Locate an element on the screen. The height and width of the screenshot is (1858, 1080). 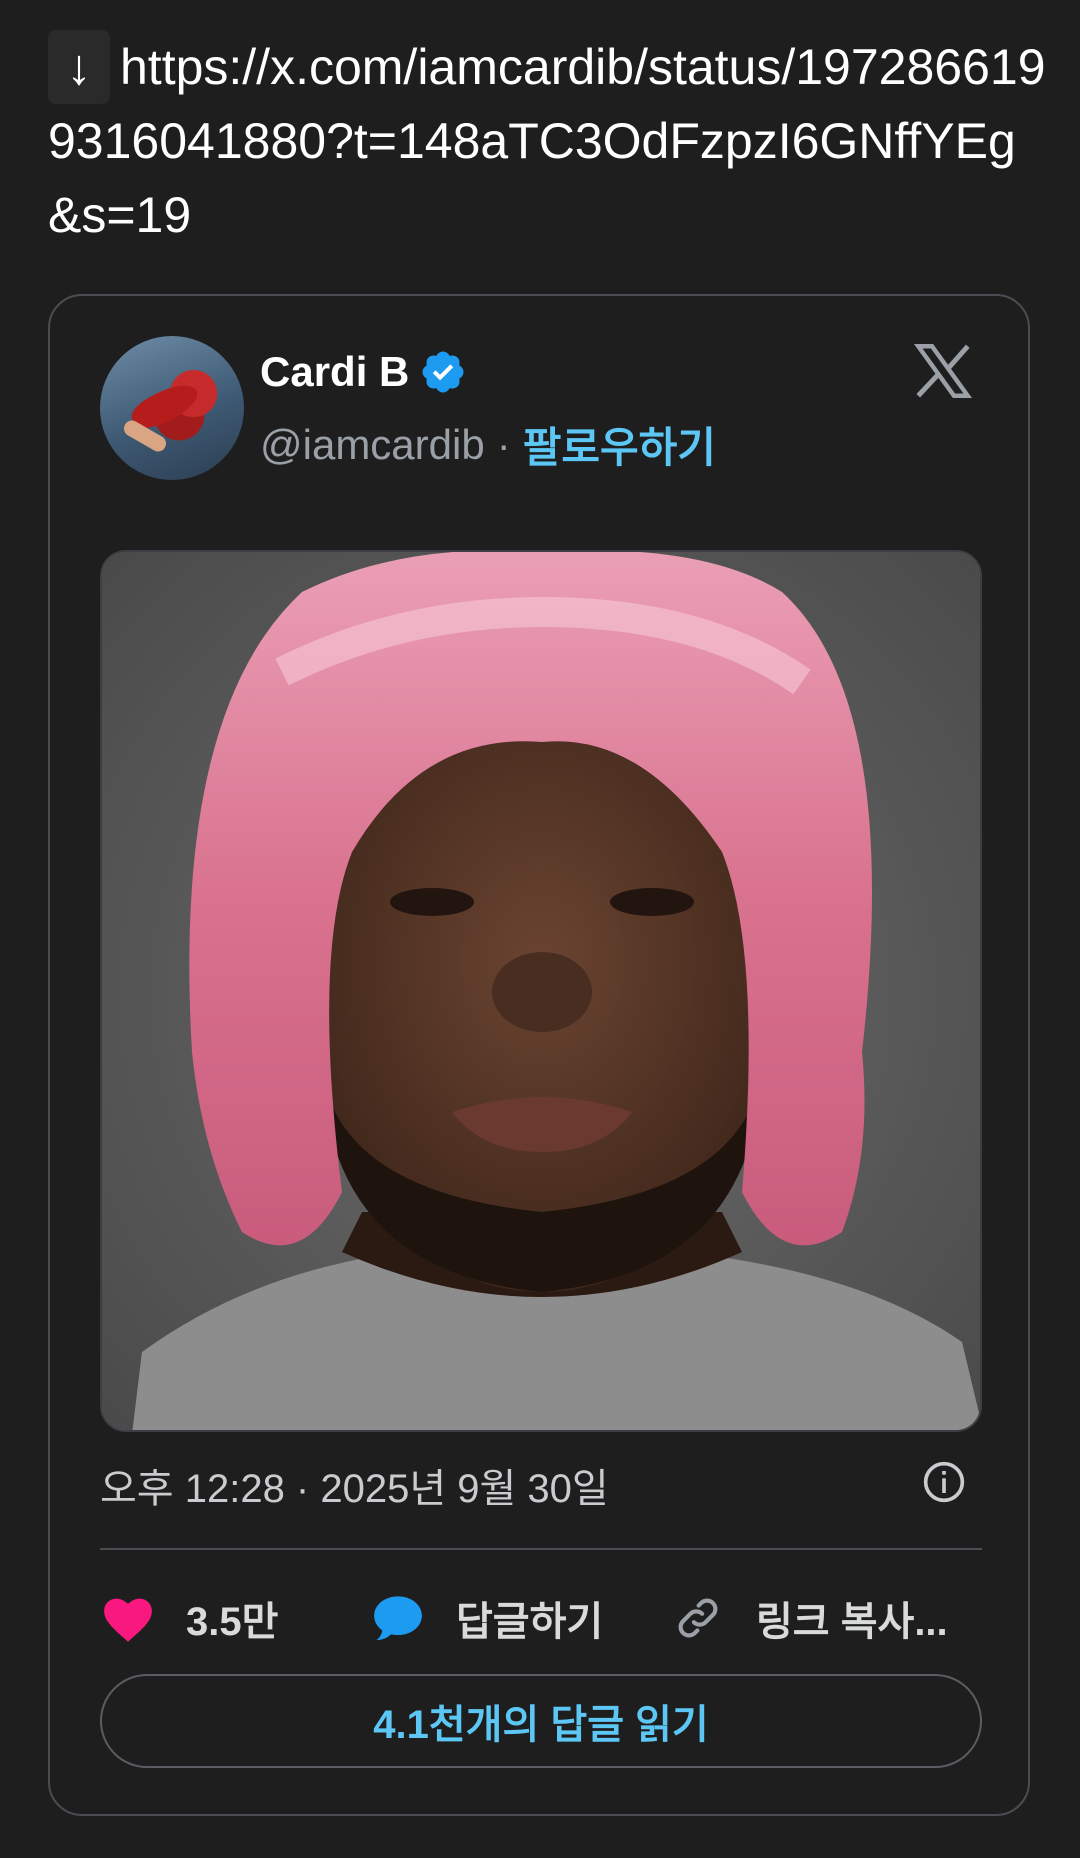
download-arrow-icon: ↓ is located at coordinates (79, 67).